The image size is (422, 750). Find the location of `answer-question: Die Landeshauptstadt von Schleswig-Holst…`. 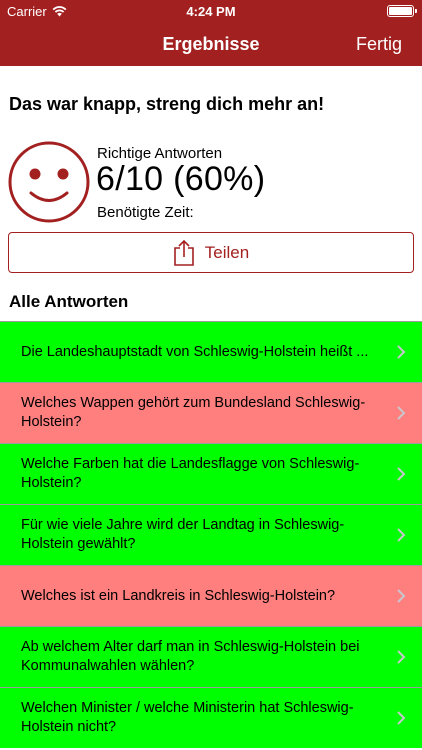

answer-question: Die Landeshauptstadt von Schleswig-Holst… is located at coordinates (195, 351).